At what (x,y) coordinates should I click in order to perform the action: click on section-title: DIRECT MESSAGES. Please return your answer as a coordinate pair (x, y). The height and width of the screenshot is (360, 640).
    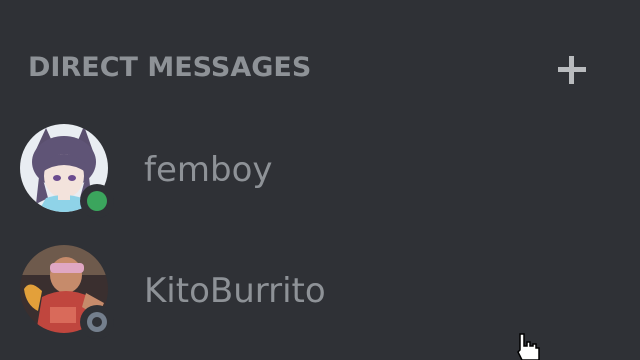
    Looking at the image, I should click on (170, 67).